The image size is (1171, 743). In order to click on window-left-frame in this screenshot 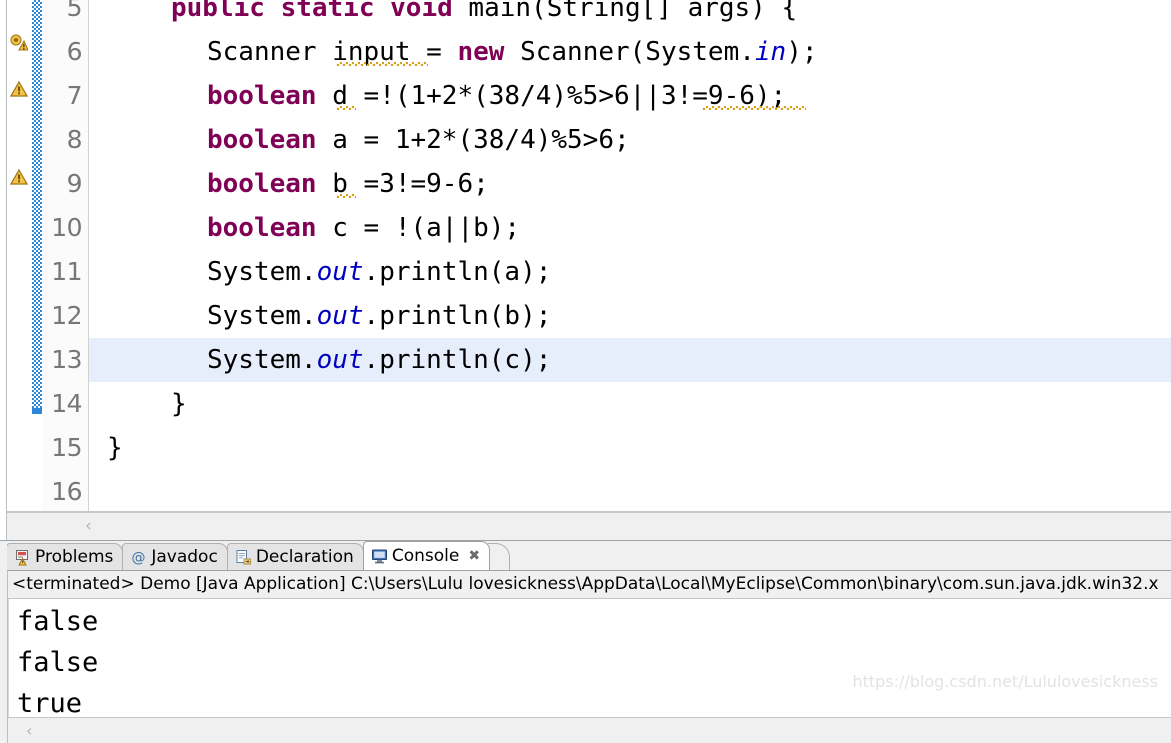, I will do `click(3, 270)`.